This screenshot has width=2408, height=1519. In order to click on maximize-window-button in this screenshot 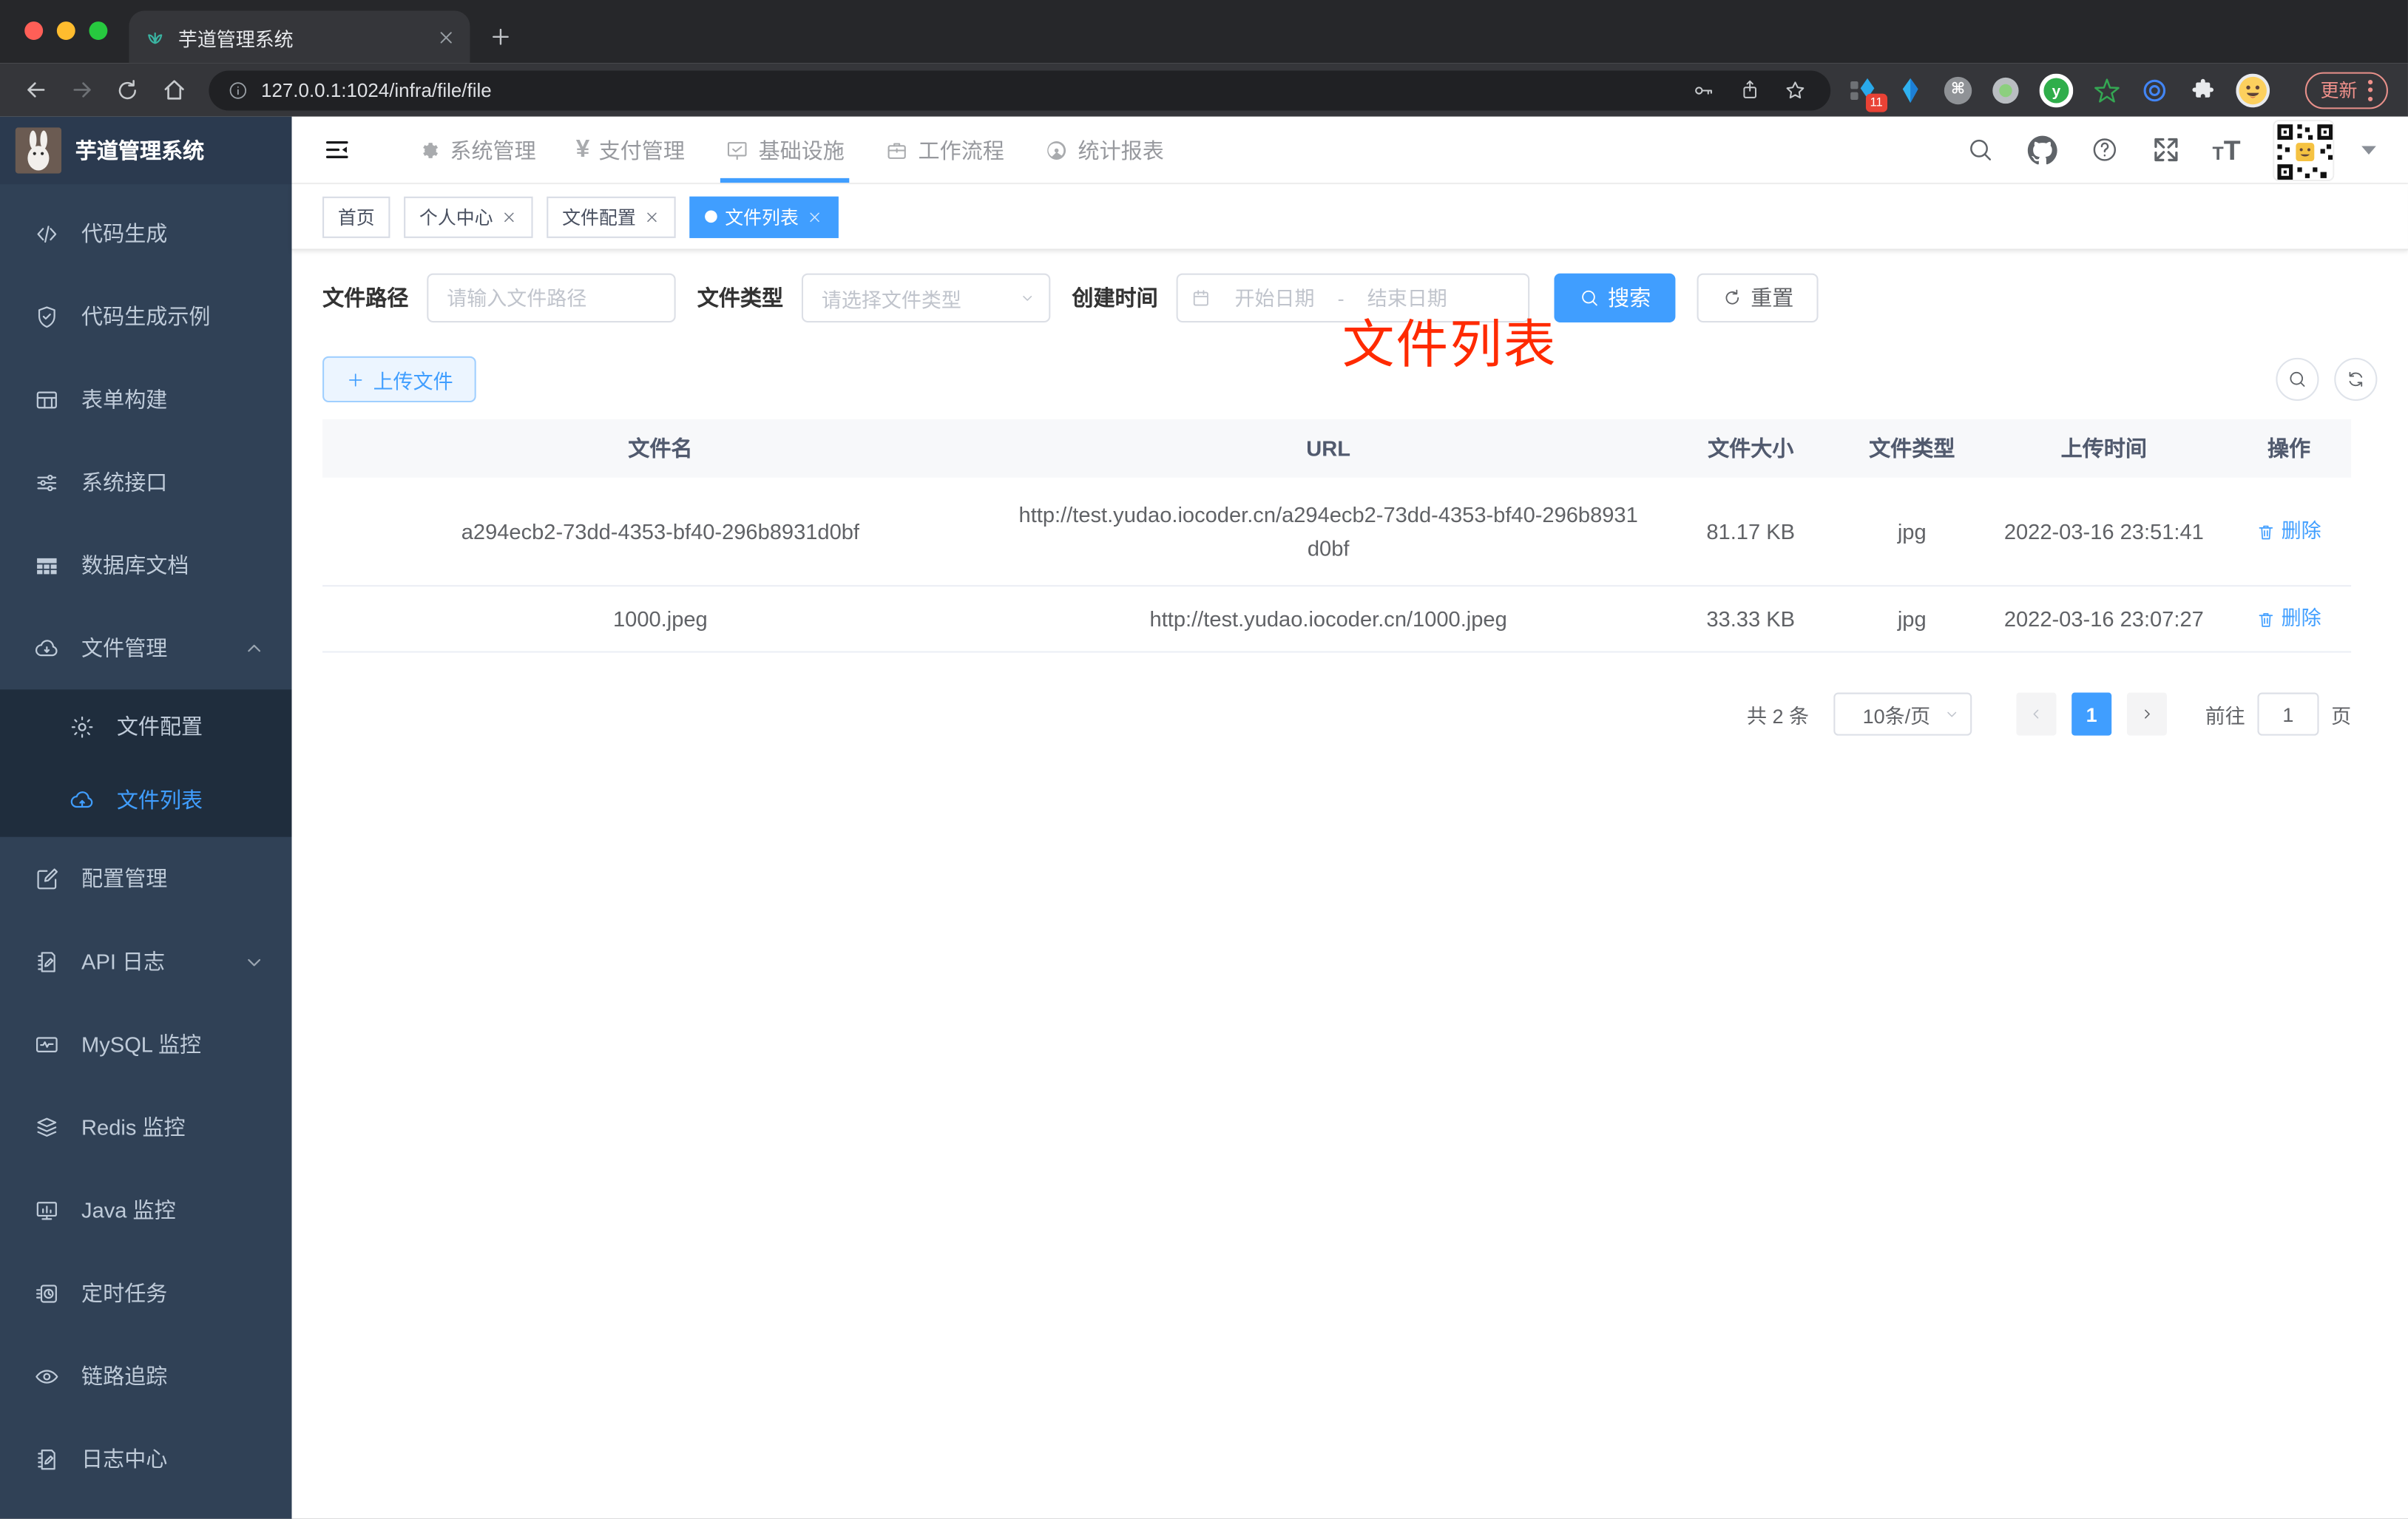, I will do `click(98, 30)`.